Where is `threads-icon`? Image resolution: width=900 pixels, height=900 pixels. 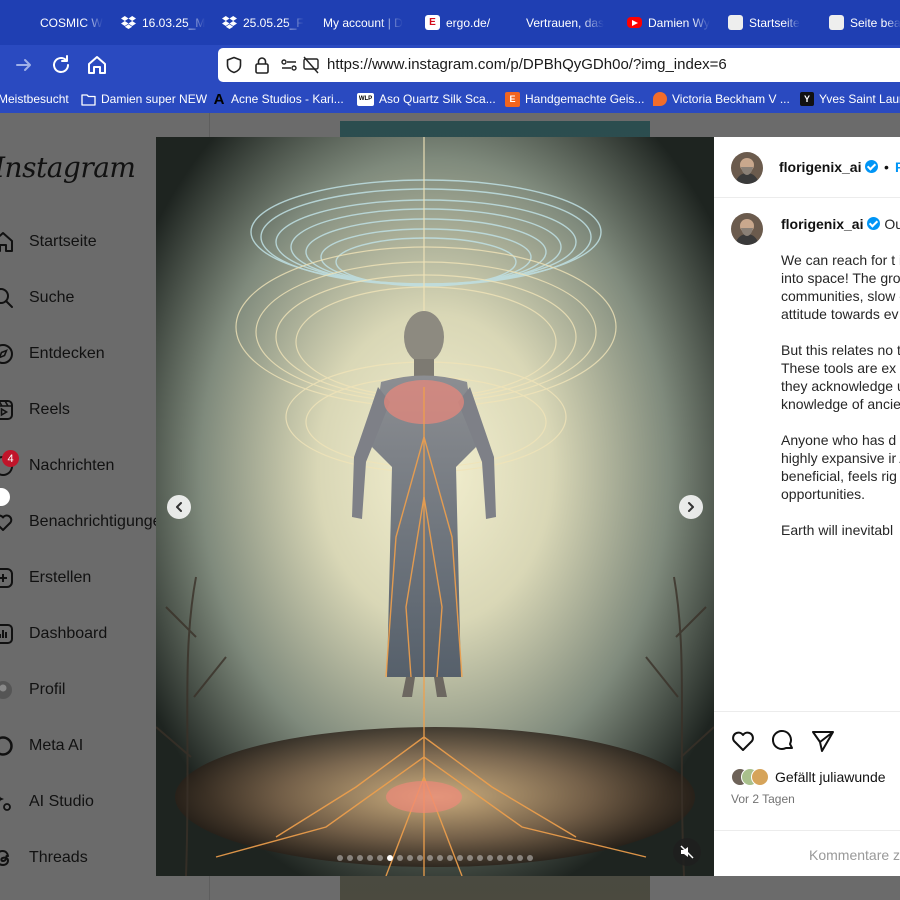
threads-icon is located at coordinates (5, 858).